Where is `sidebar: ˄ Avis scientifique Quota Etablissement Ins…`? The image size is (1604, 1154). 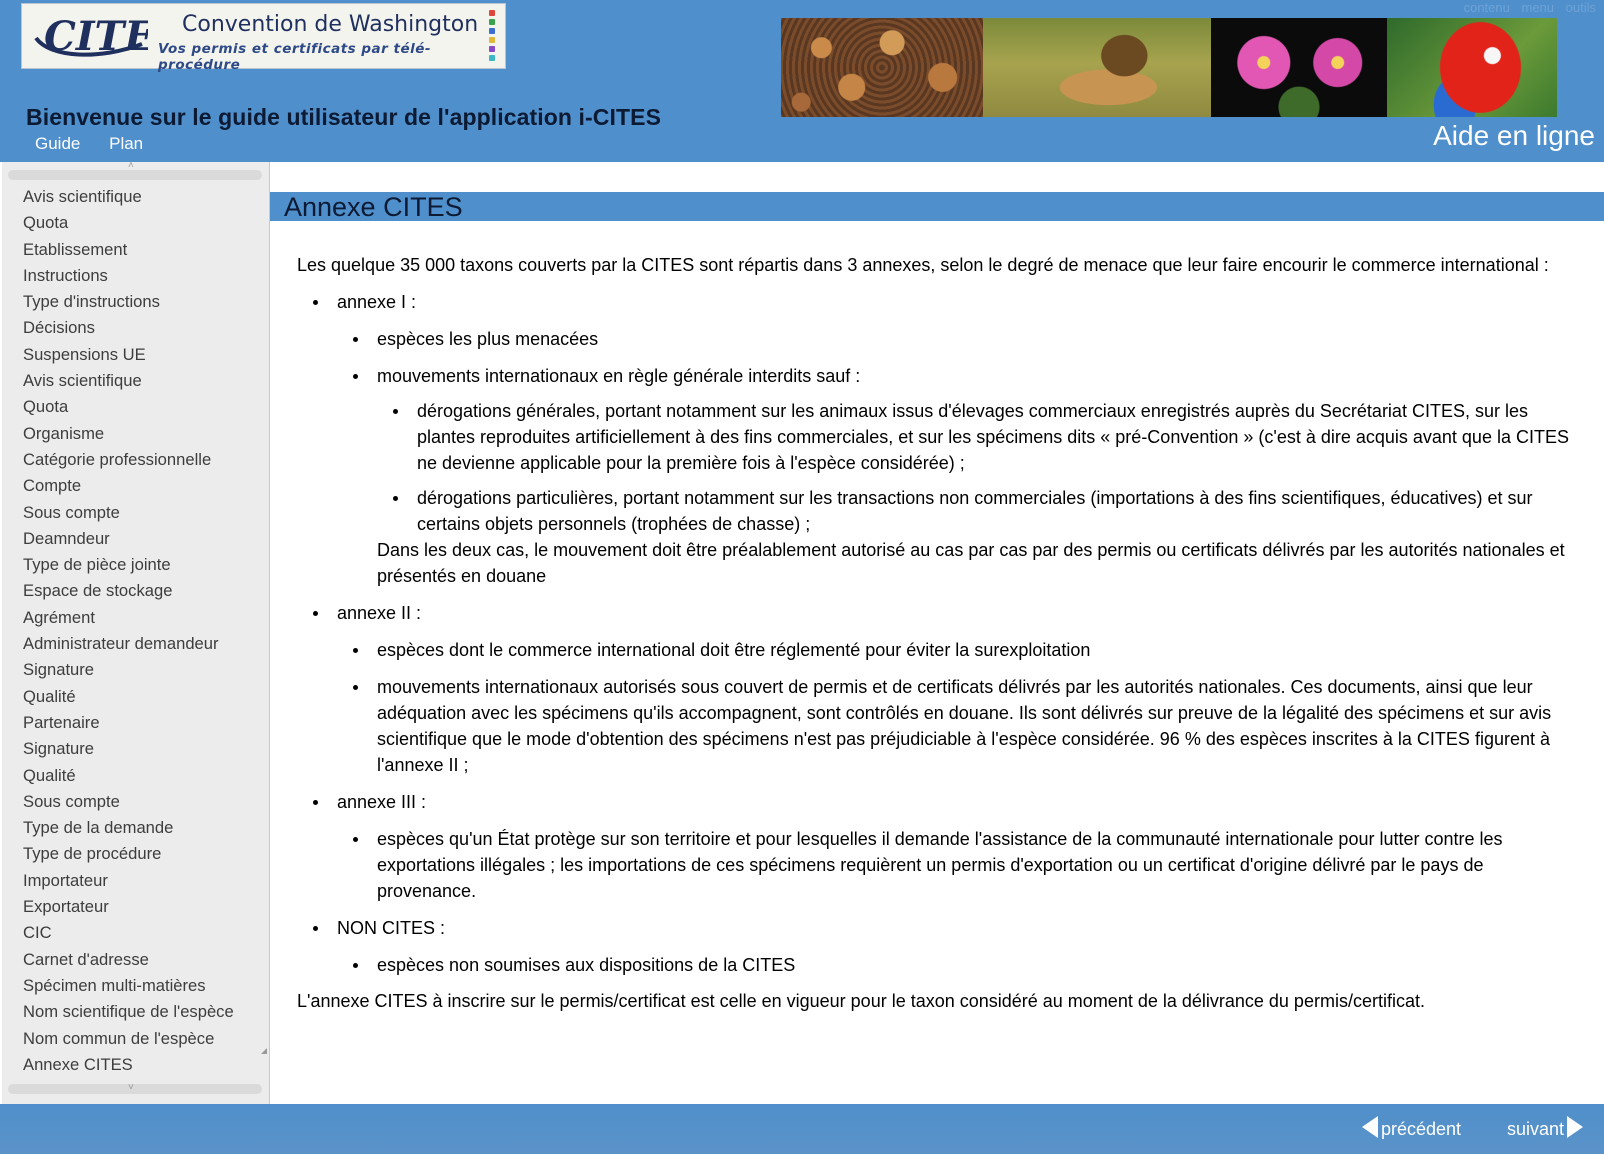 sidebar: ˄ Avis scientifique Quota Etablissement Ins… is located at coordinates (136, 633).